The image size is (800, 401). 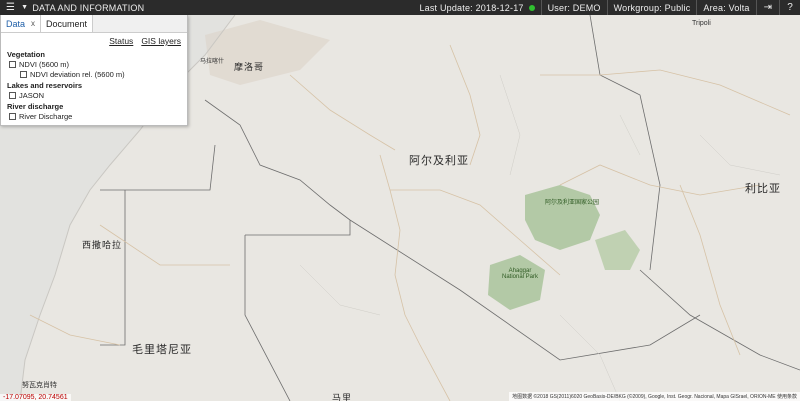 What do you see at coordinates (162, 350) in the screenshot?
I see `label-mauritania: 毛里塔尼亚` at bounding box center [162, 350].